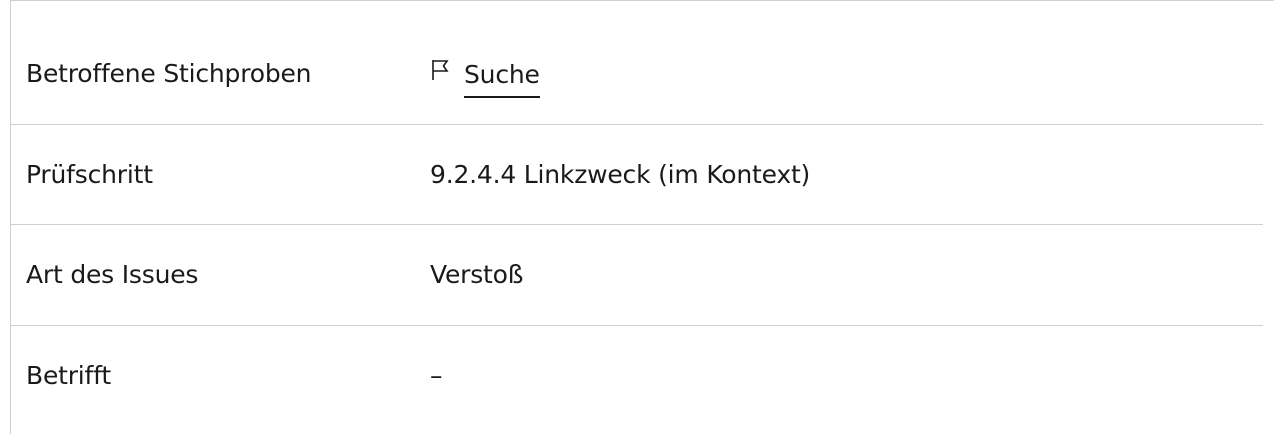 This screenshot has width=1274, height=434. What do you see at coordinates (620, 174) in the screenshot?
I see `detail-value: 9.2.4.4 Linkzweck (im Kontext)` at bounding box center [620, 174].